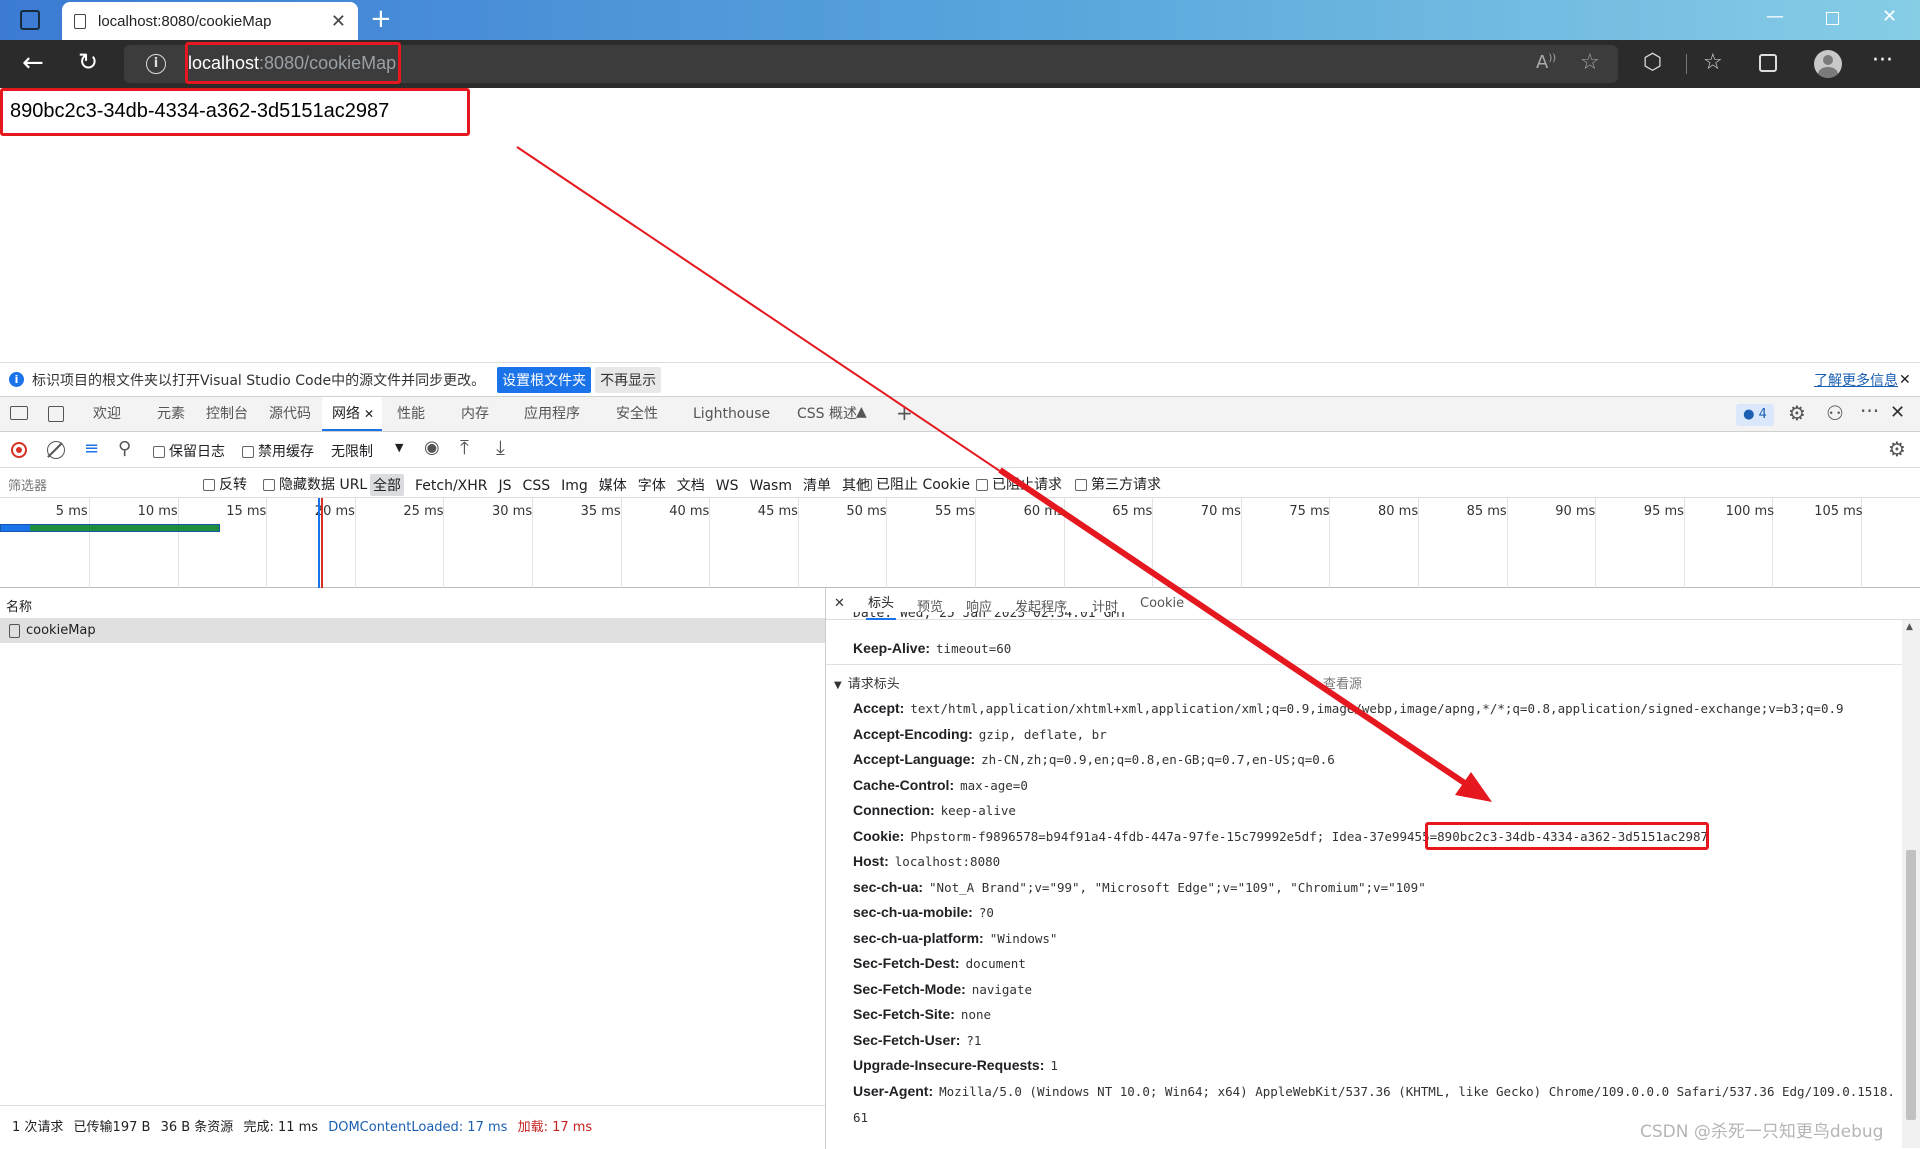 Image resolution: width=1920 pixels, height=1149 pixels. What do you see at coordinates (1762, 1132) in the screenshot?
I see `watermark: CSDN @杀死一只知更鸟debug` at bounding box center [1762, 1132].